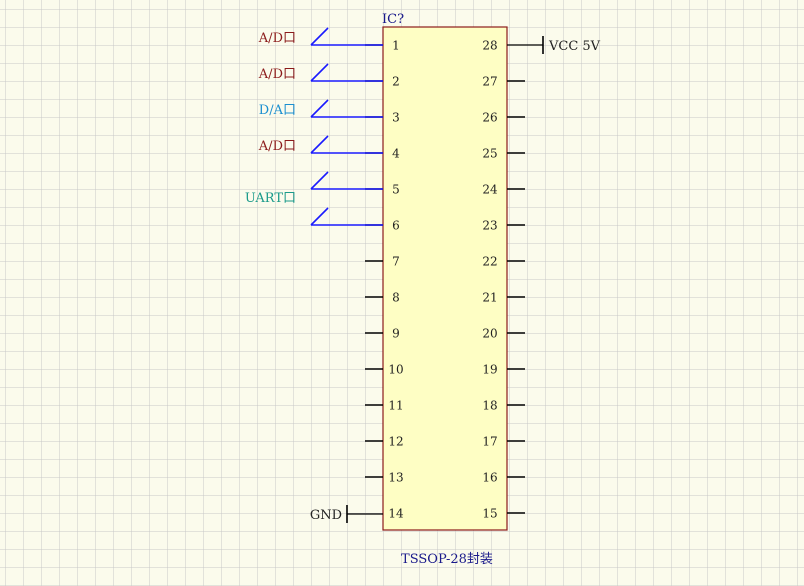 The width and height of the screenshot is (804, 586). Describe the element at coordinates (396, 46) in the screenshot. I see `pin-number: 1` at that location.